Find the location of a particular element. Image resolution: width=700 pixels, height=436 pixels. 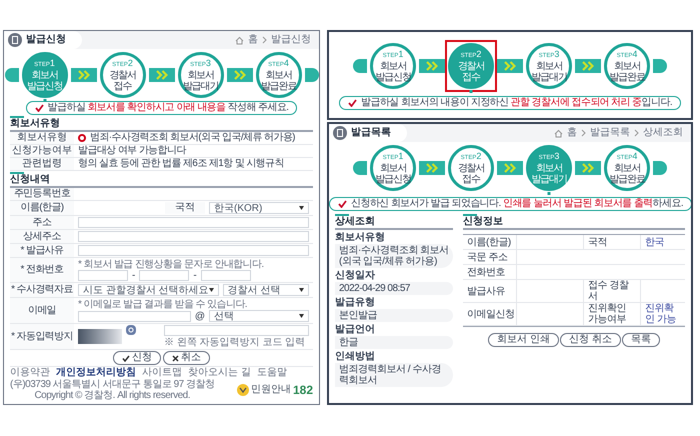

action-button: 신청 취소 is located at coordinates (590, 340).